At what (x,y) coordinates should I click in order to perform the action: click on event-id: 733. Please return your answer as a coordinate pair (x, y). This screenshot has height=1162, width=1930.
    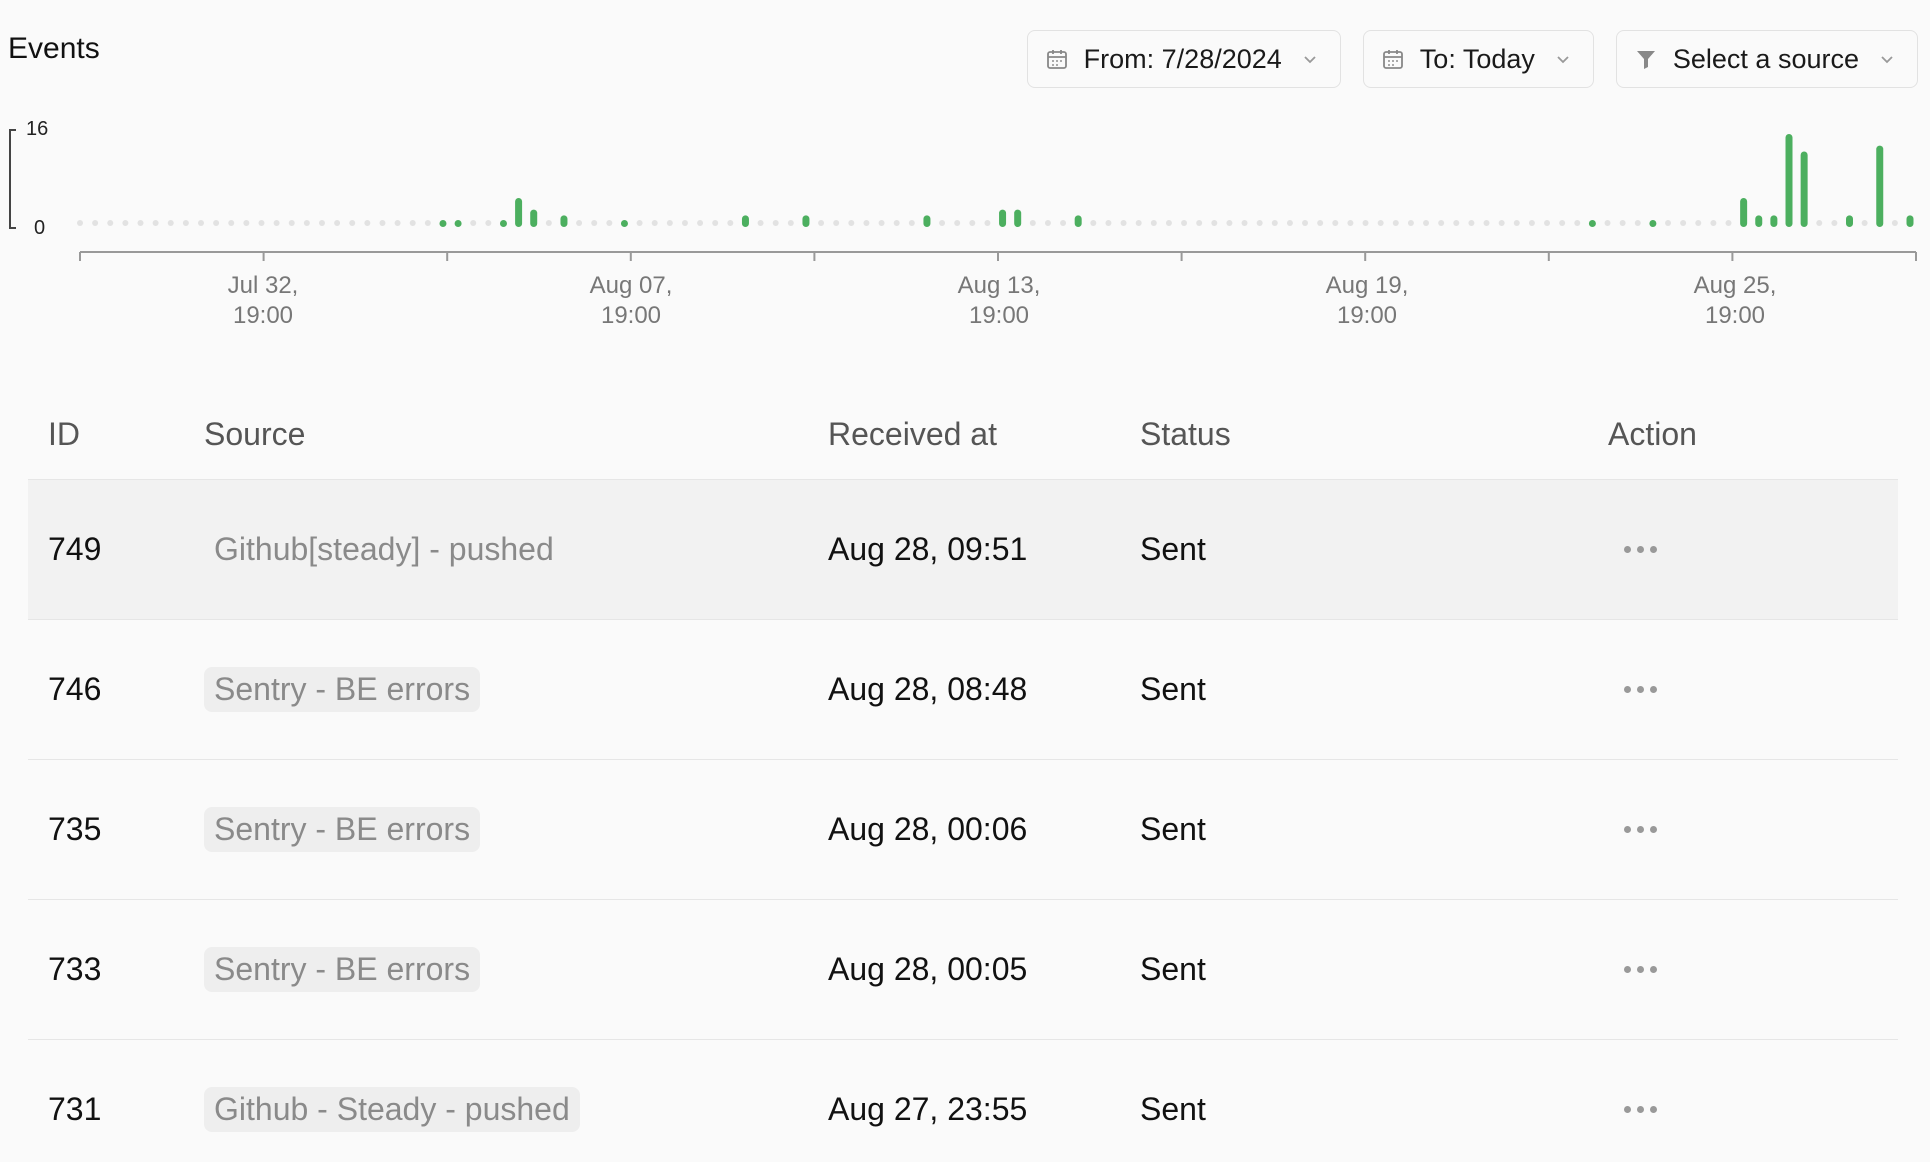
    Looking at the image, I should click on (75, 969).